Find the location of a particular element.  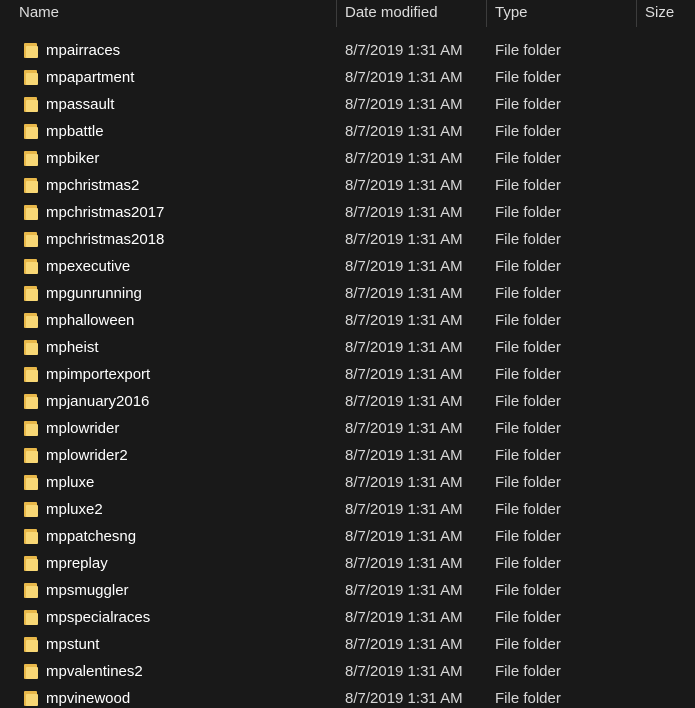

file-row: mpstunt 8/7/2019 1:31 AM File folder is located at coordinates (347, 644).